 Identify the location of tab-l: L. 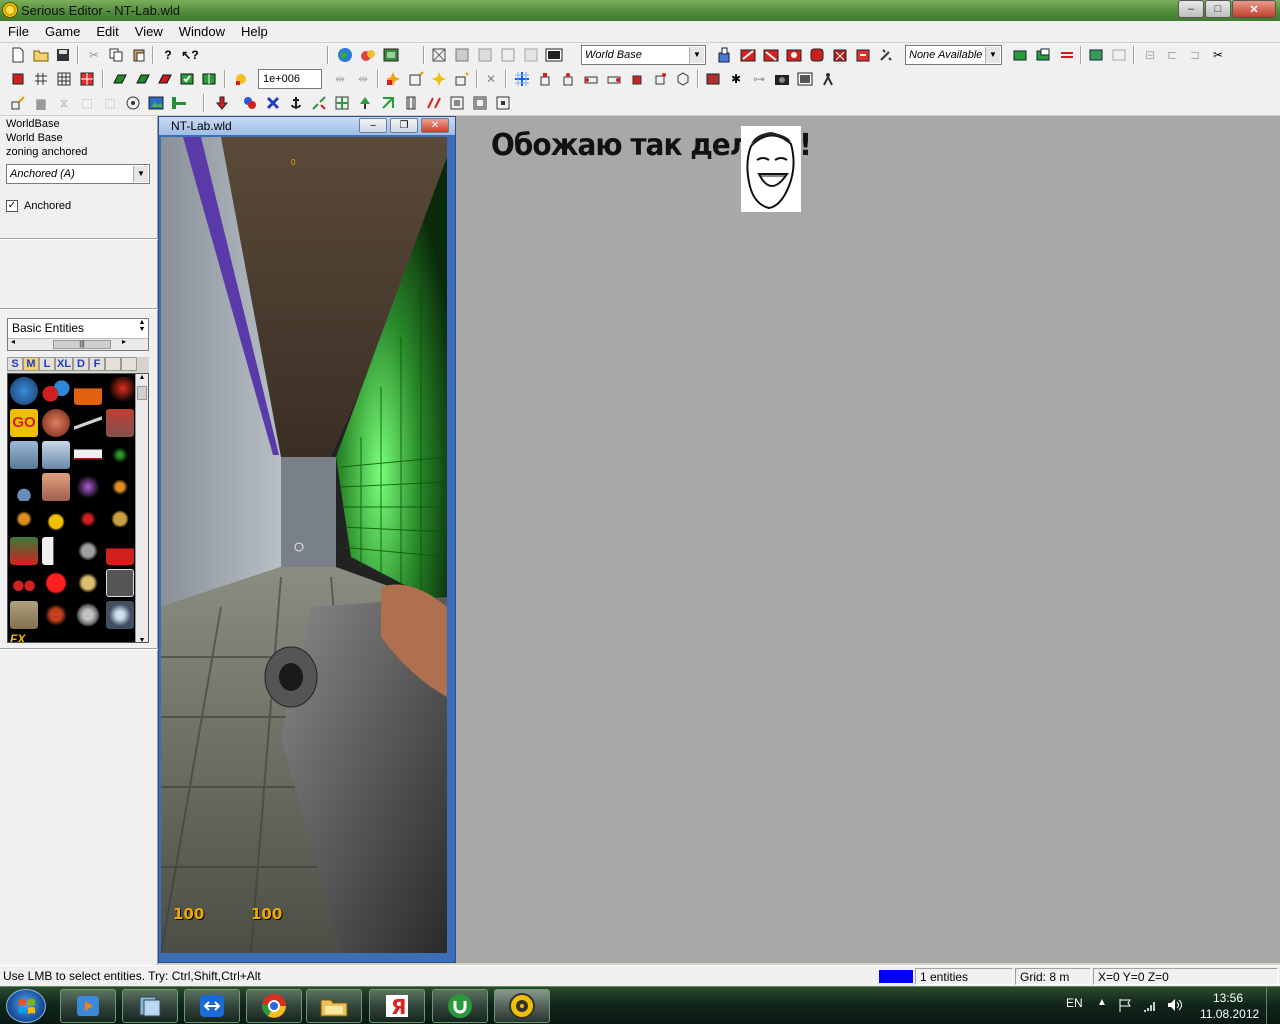
(47, 364).